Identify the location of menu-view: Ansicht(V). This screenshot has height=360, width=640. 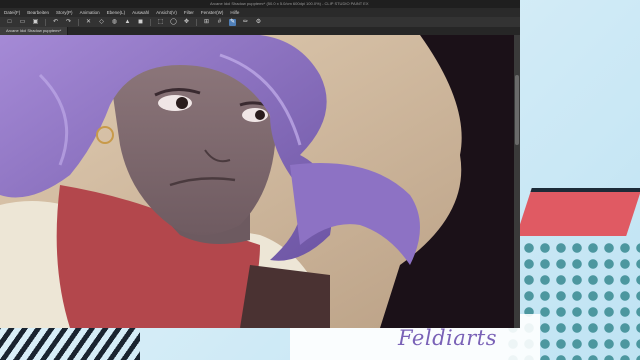
(166, 12).